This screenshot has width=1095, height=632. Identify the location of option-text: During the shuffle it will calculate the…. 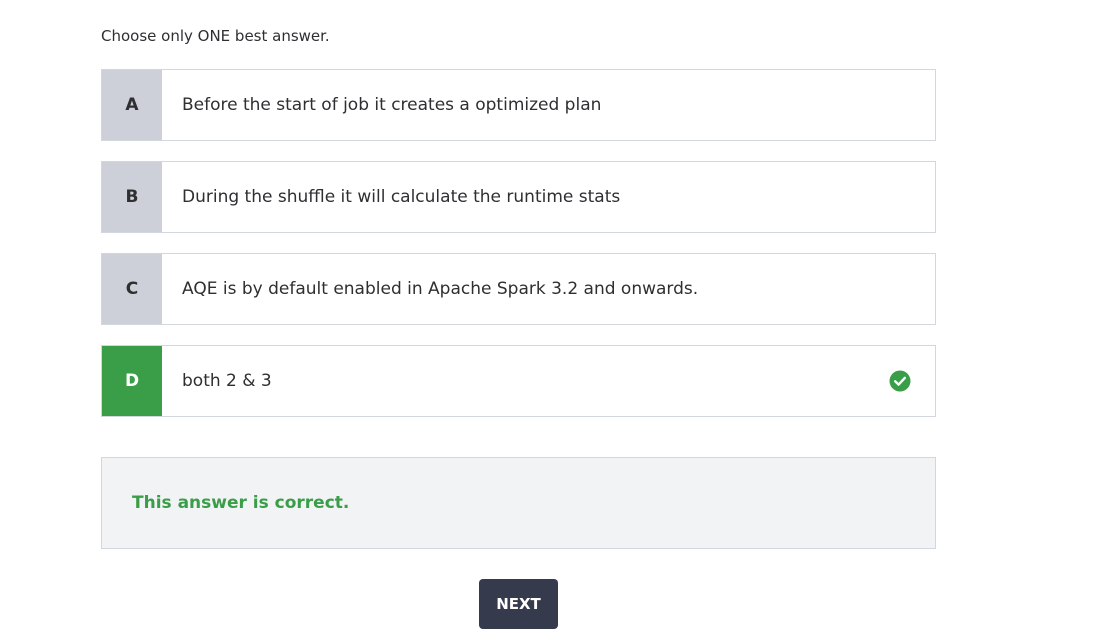
(401, 197).